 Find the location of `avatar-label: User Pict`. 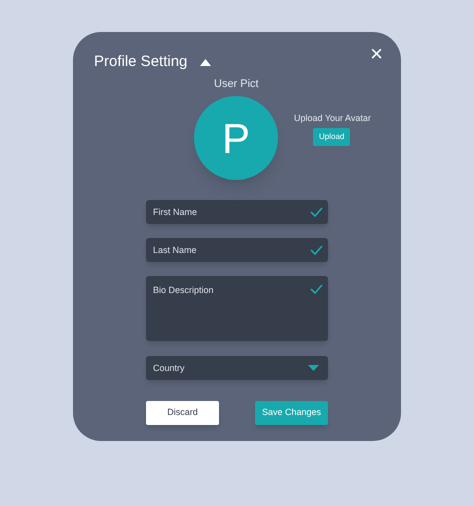

avatar-label: User Pict is located at coordinates (236, 84).